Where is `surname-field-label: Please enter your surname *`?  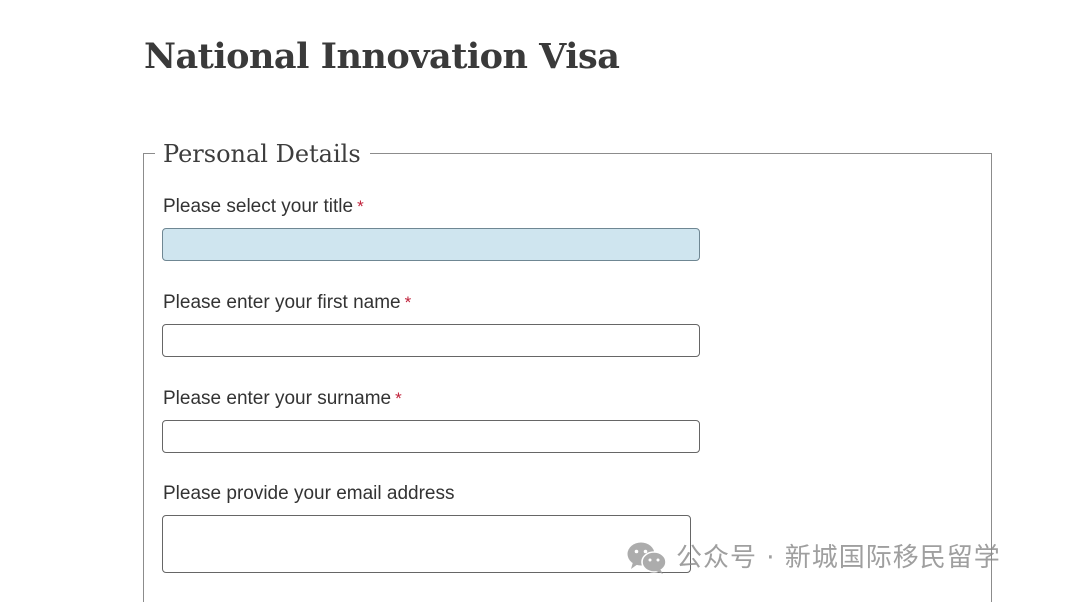
surname-field-label: Please enter your surname * is located at coordinates (282, 399).